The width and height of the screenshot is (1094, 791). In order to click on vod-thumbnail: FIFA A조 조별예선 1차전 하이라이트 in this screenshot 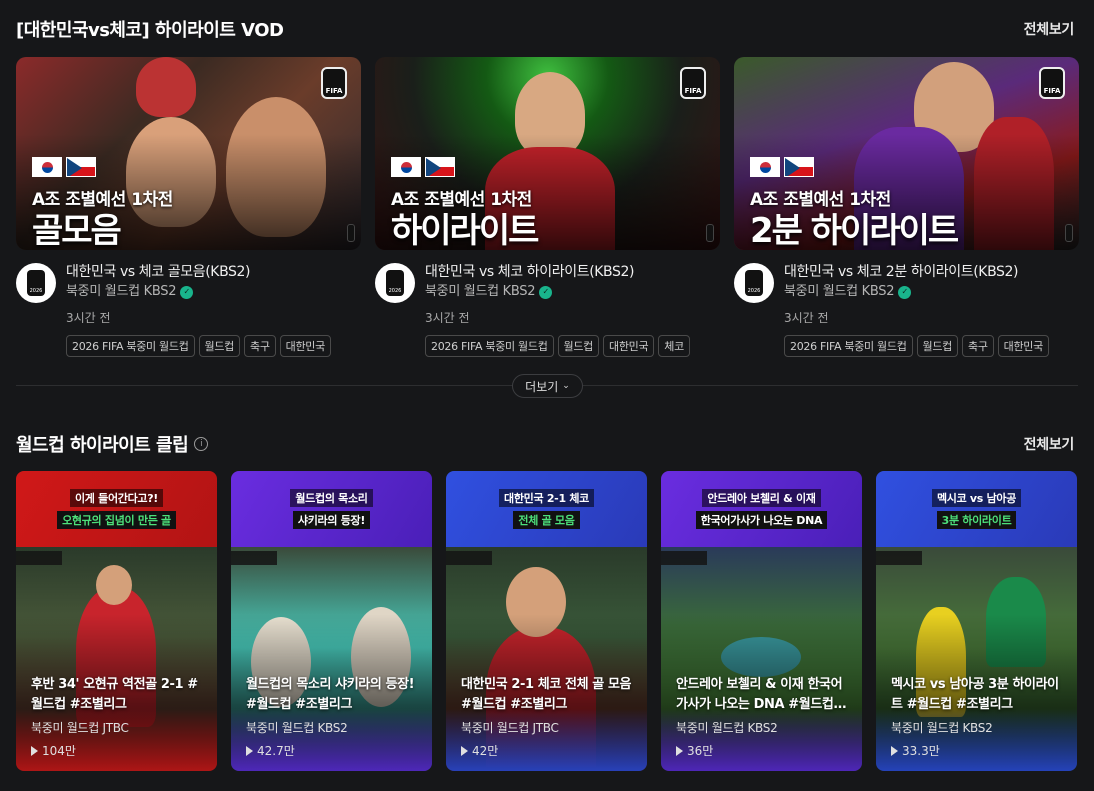, I will do `click(547, 153)`.